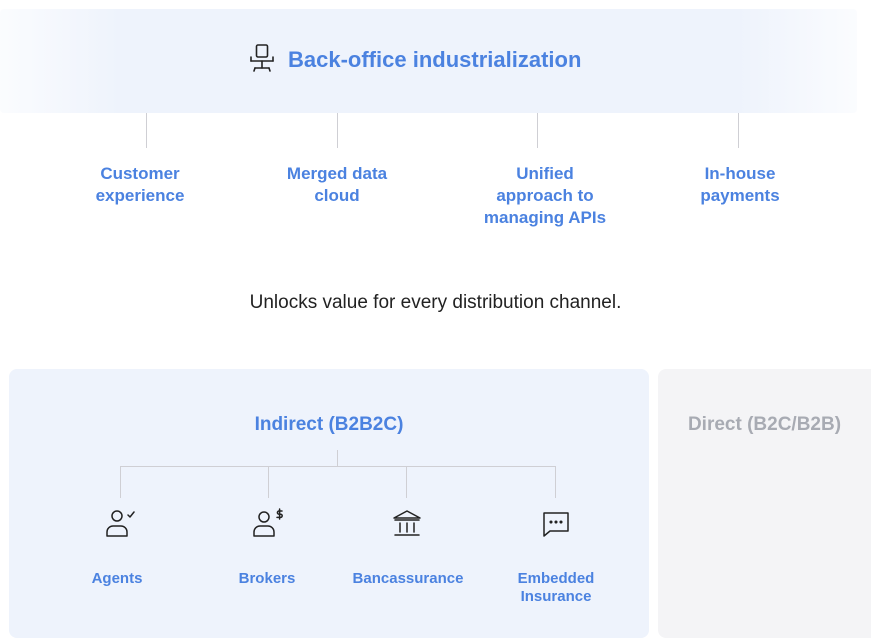 The height and width of the screenshot is (640, 871). I want to click on chat-bubble-icon, so click(556, 526).